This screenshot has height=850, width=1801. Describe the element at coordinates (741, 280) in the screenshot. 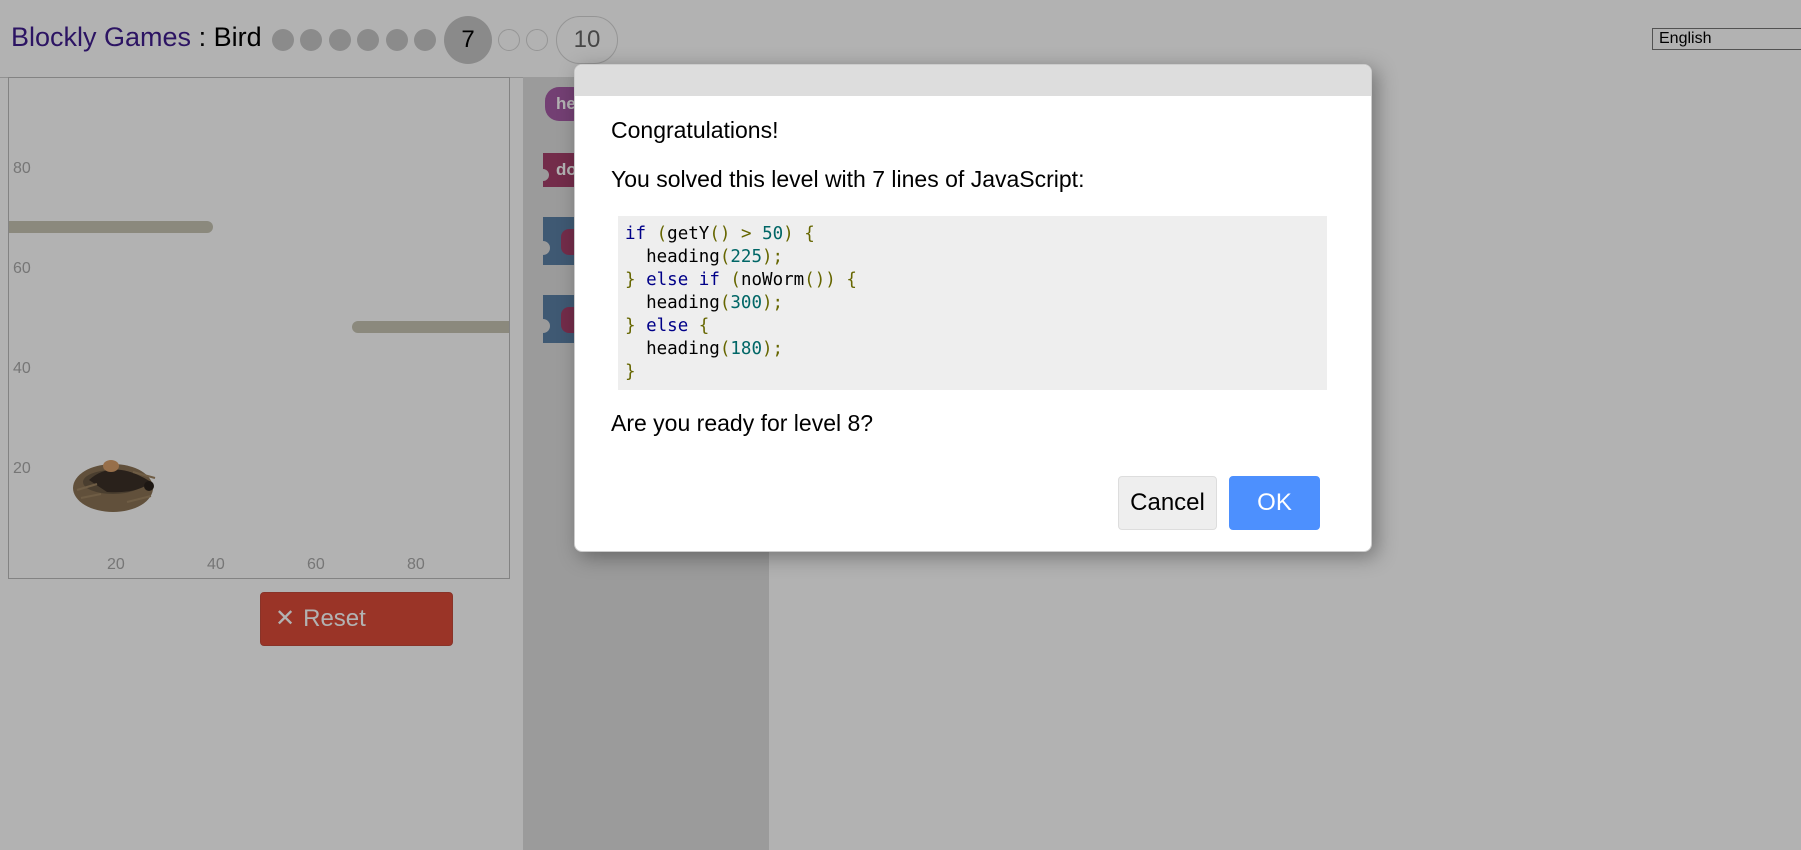

I see `code-line: } else if (noWorm()) {` at that location.